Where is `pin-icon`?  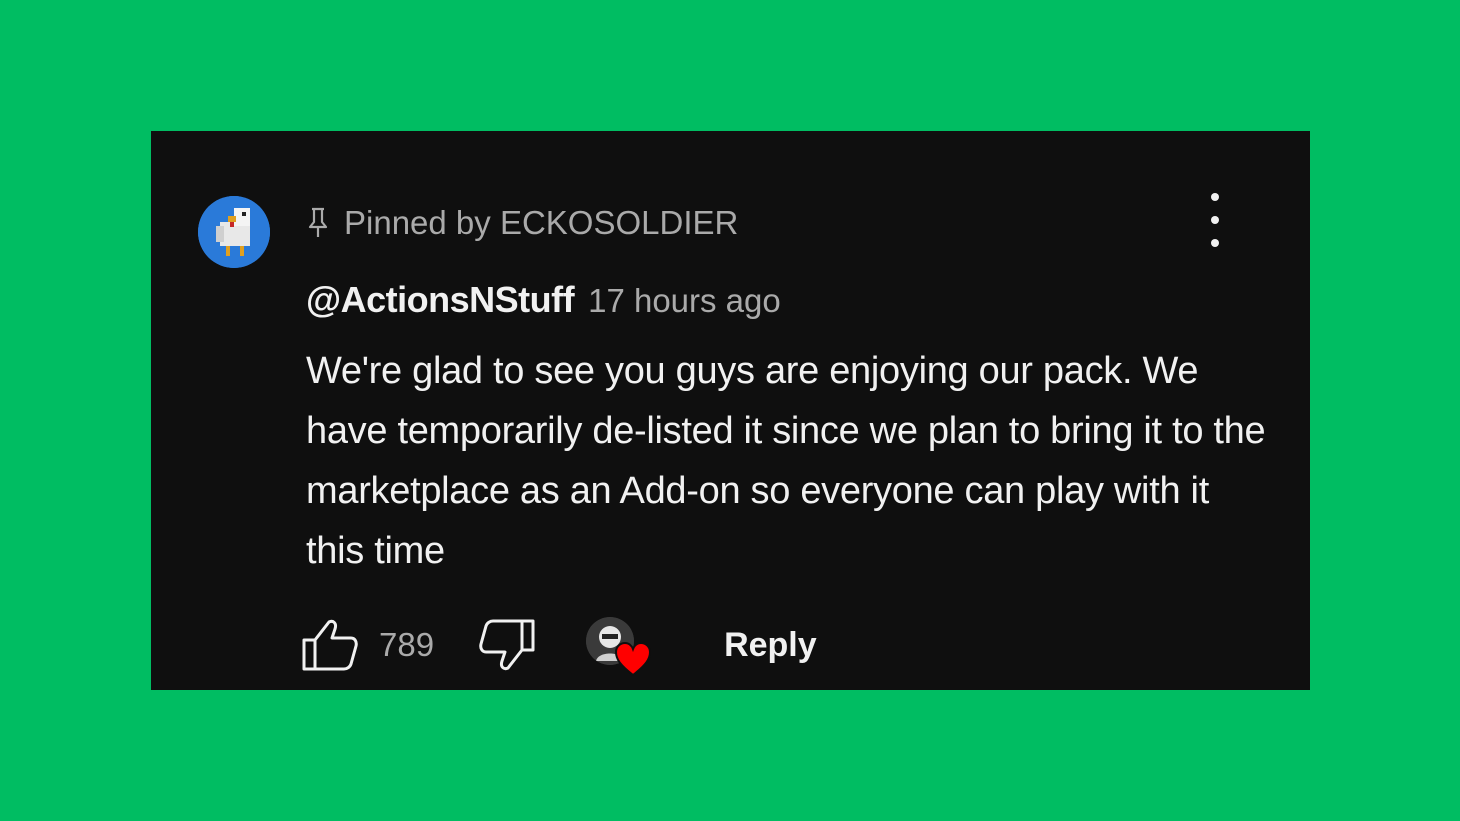 pin-icon is located at coordinates (318, 223).